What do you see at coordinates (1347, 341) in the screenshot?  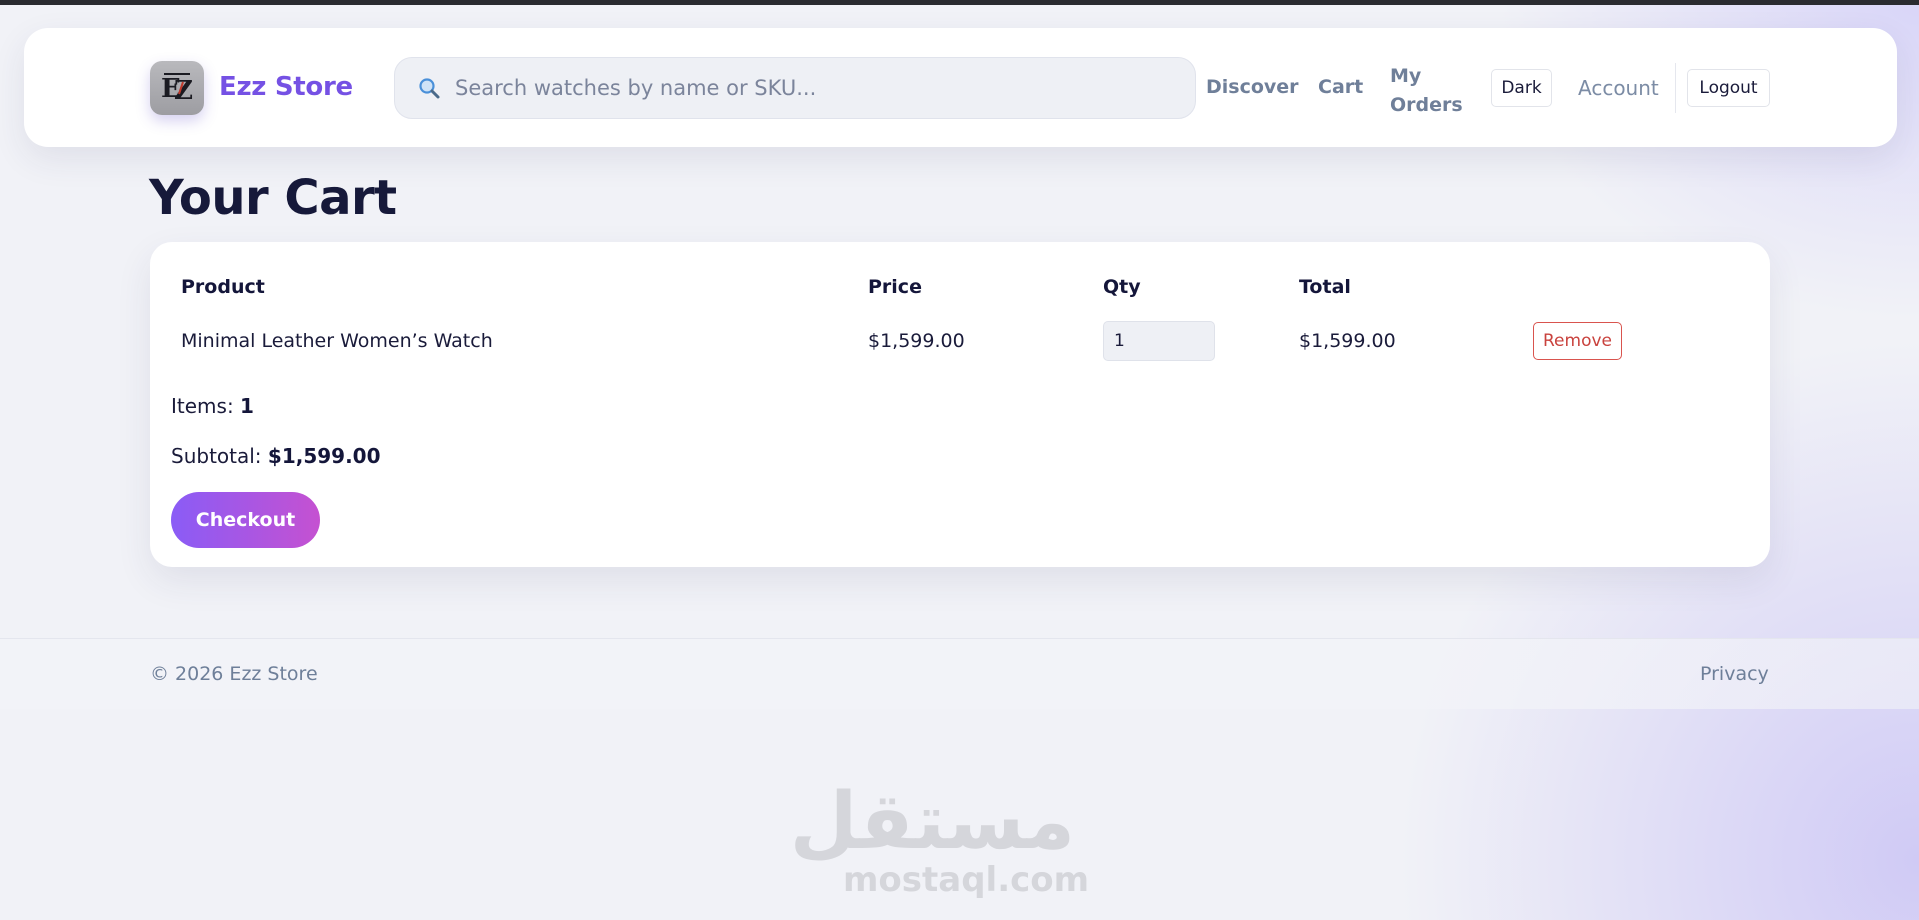 I see `cart-item-total: $1,599.00` at bounding box center [1347, 341].